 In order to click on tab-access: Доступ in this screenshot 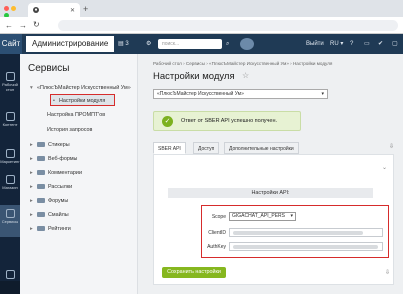, I will do `click(206, 148)`.